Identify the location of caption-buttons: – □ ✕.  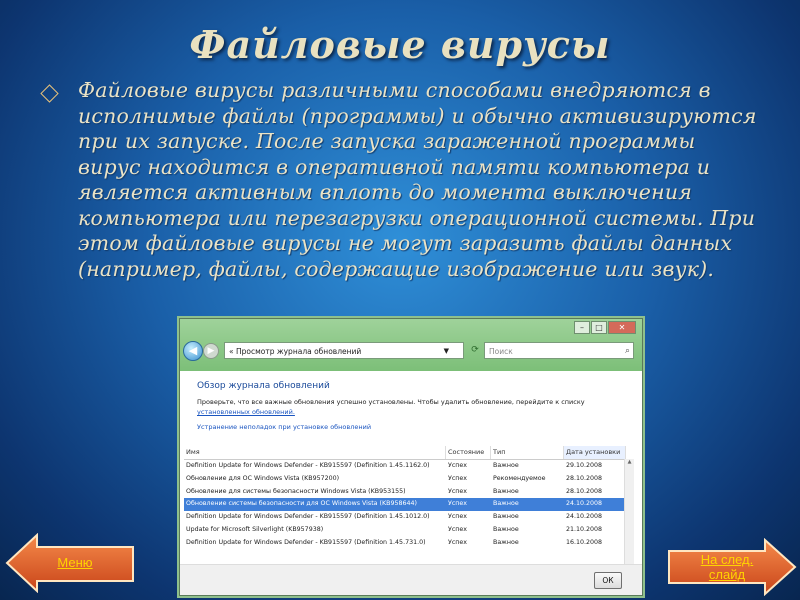
(605, 327).